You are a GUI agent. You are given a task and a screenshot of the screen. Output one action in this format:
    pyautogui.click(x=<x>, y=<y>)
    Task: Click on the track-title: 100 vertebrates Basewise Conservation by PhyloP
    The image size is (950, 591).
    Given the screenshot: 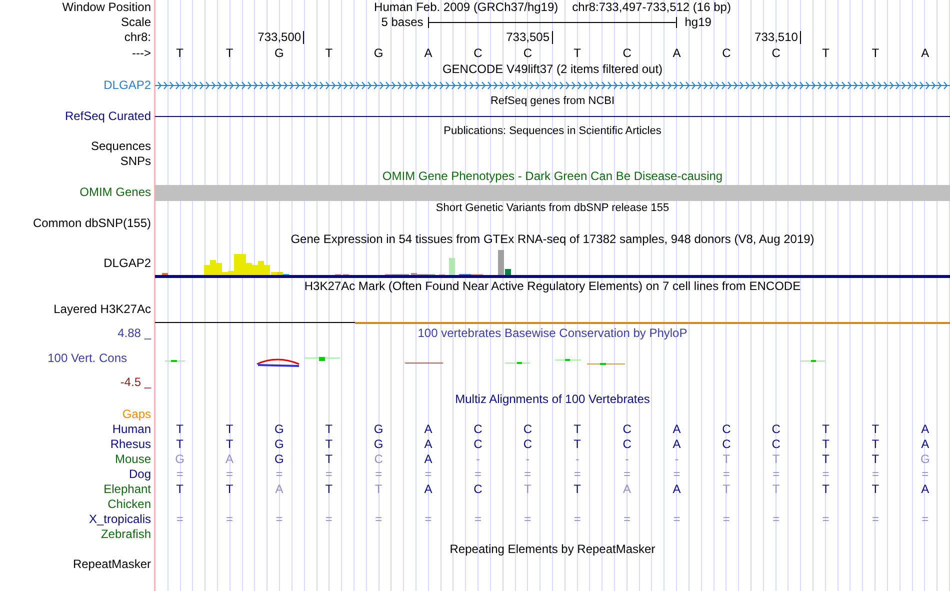 What is the action you would take?
    pyautogui.click(x=553, y=333)
    